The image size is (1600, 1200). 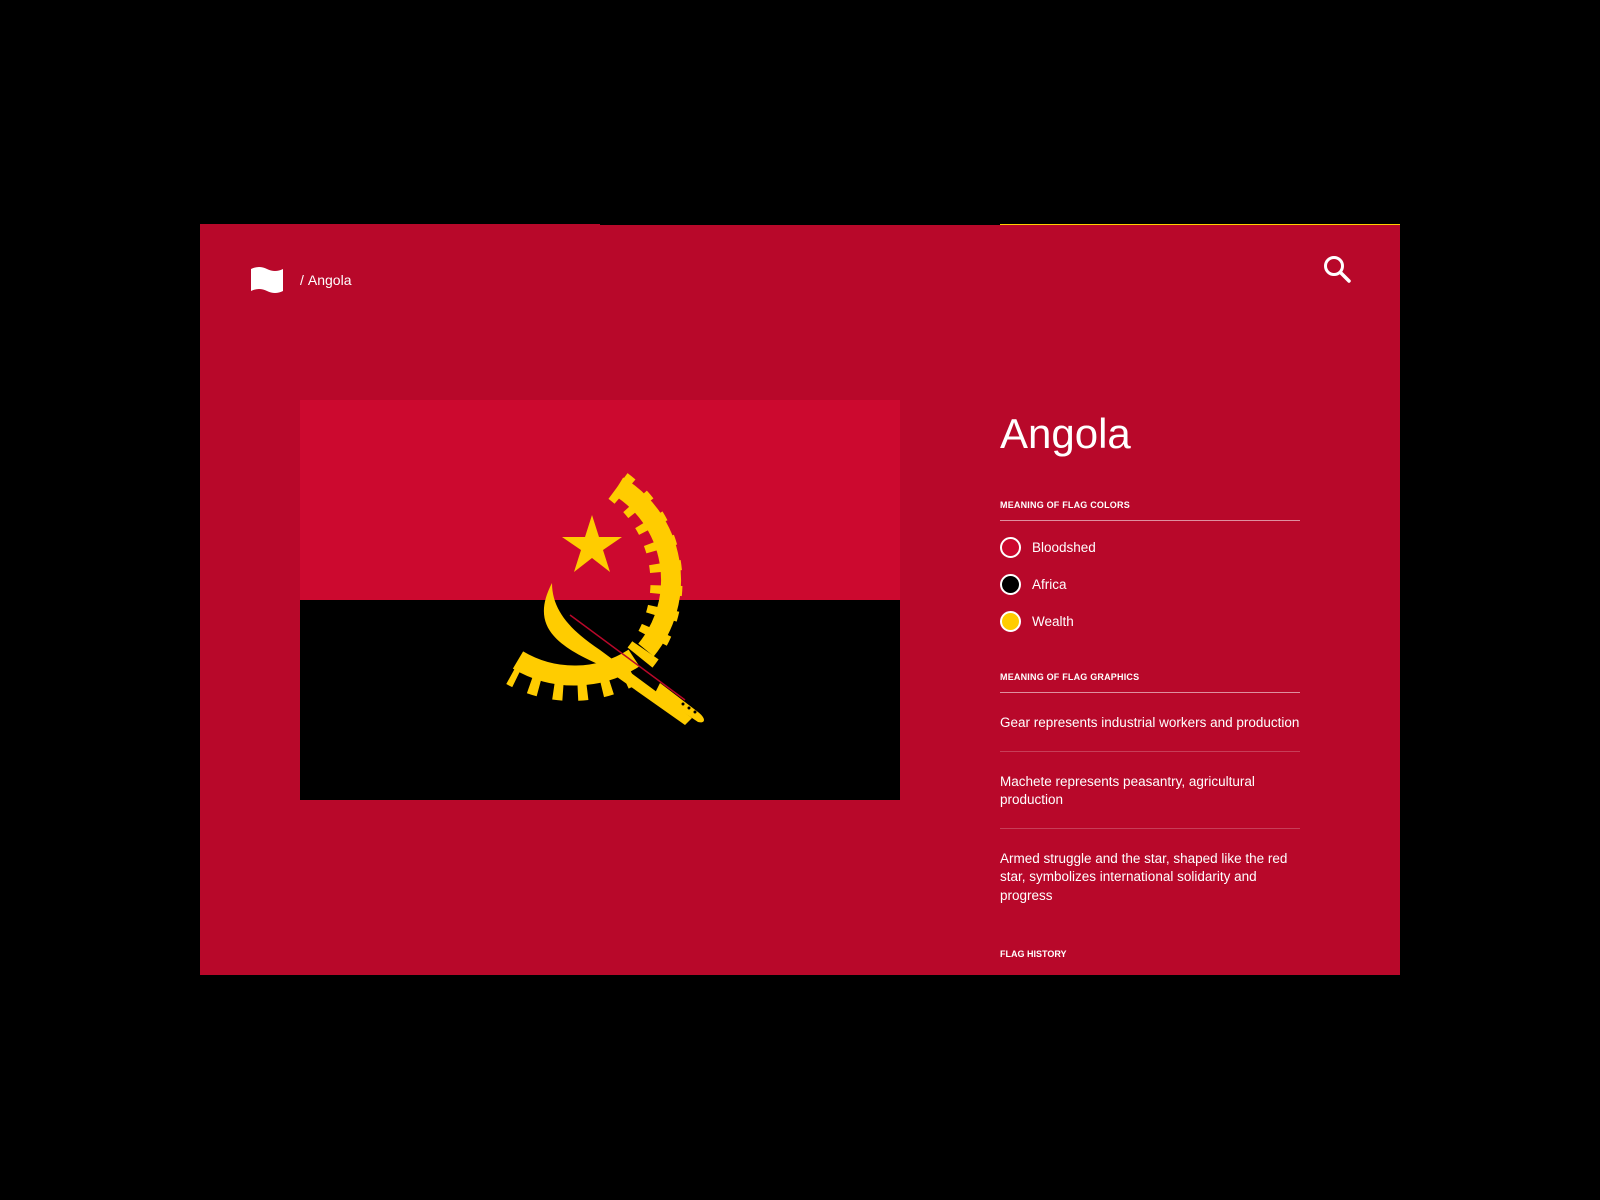 I want to click on swatch-yellow, so click(x=1010, y=621).